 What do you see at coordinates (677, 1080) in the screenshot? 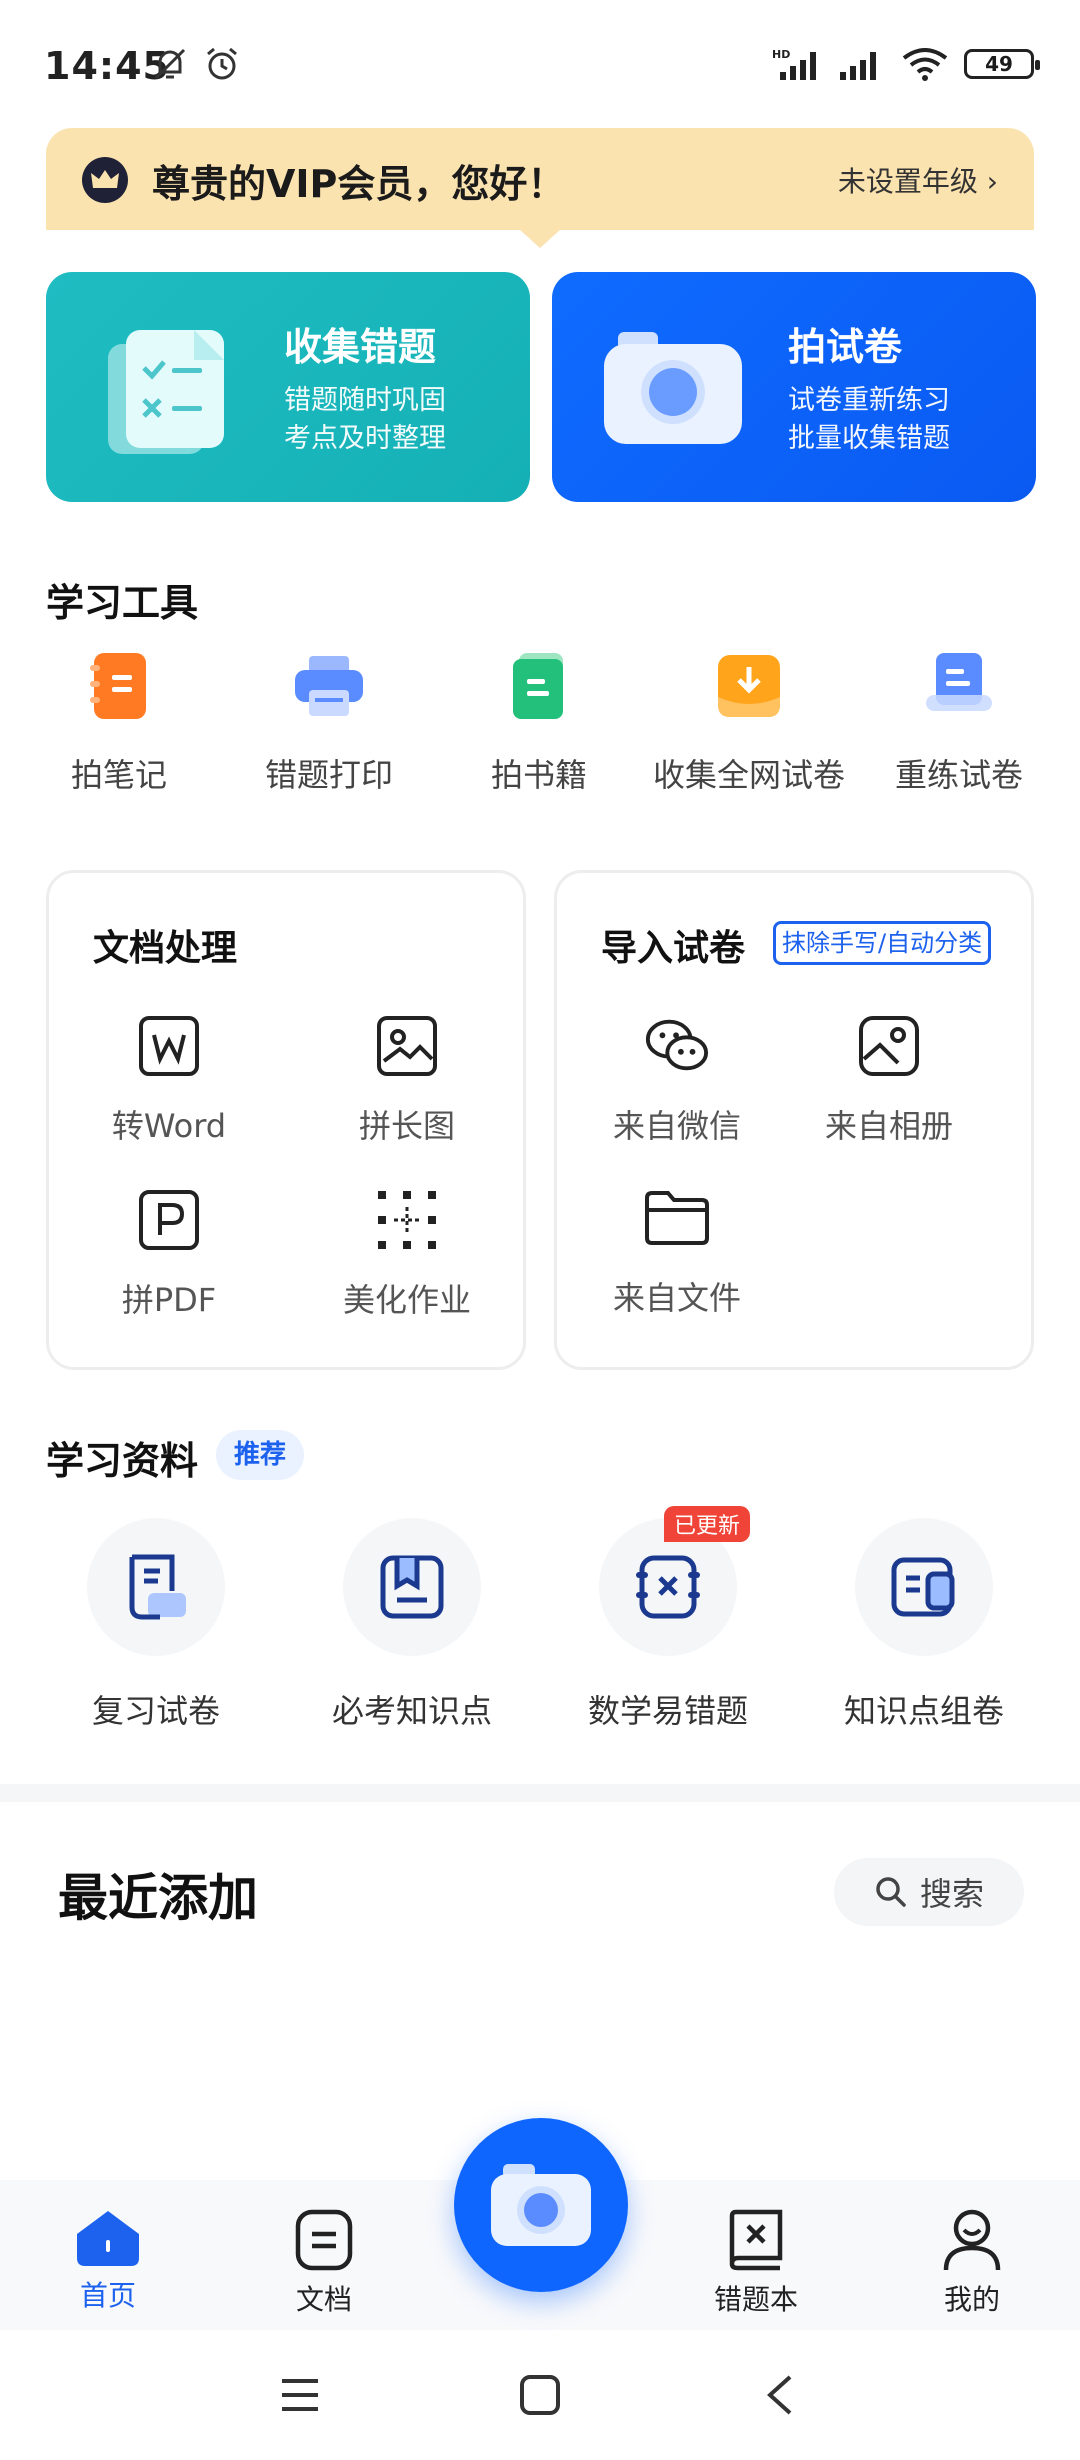
I see `from-wechat-button: 来自微信` at bounding box center [677, 1080].